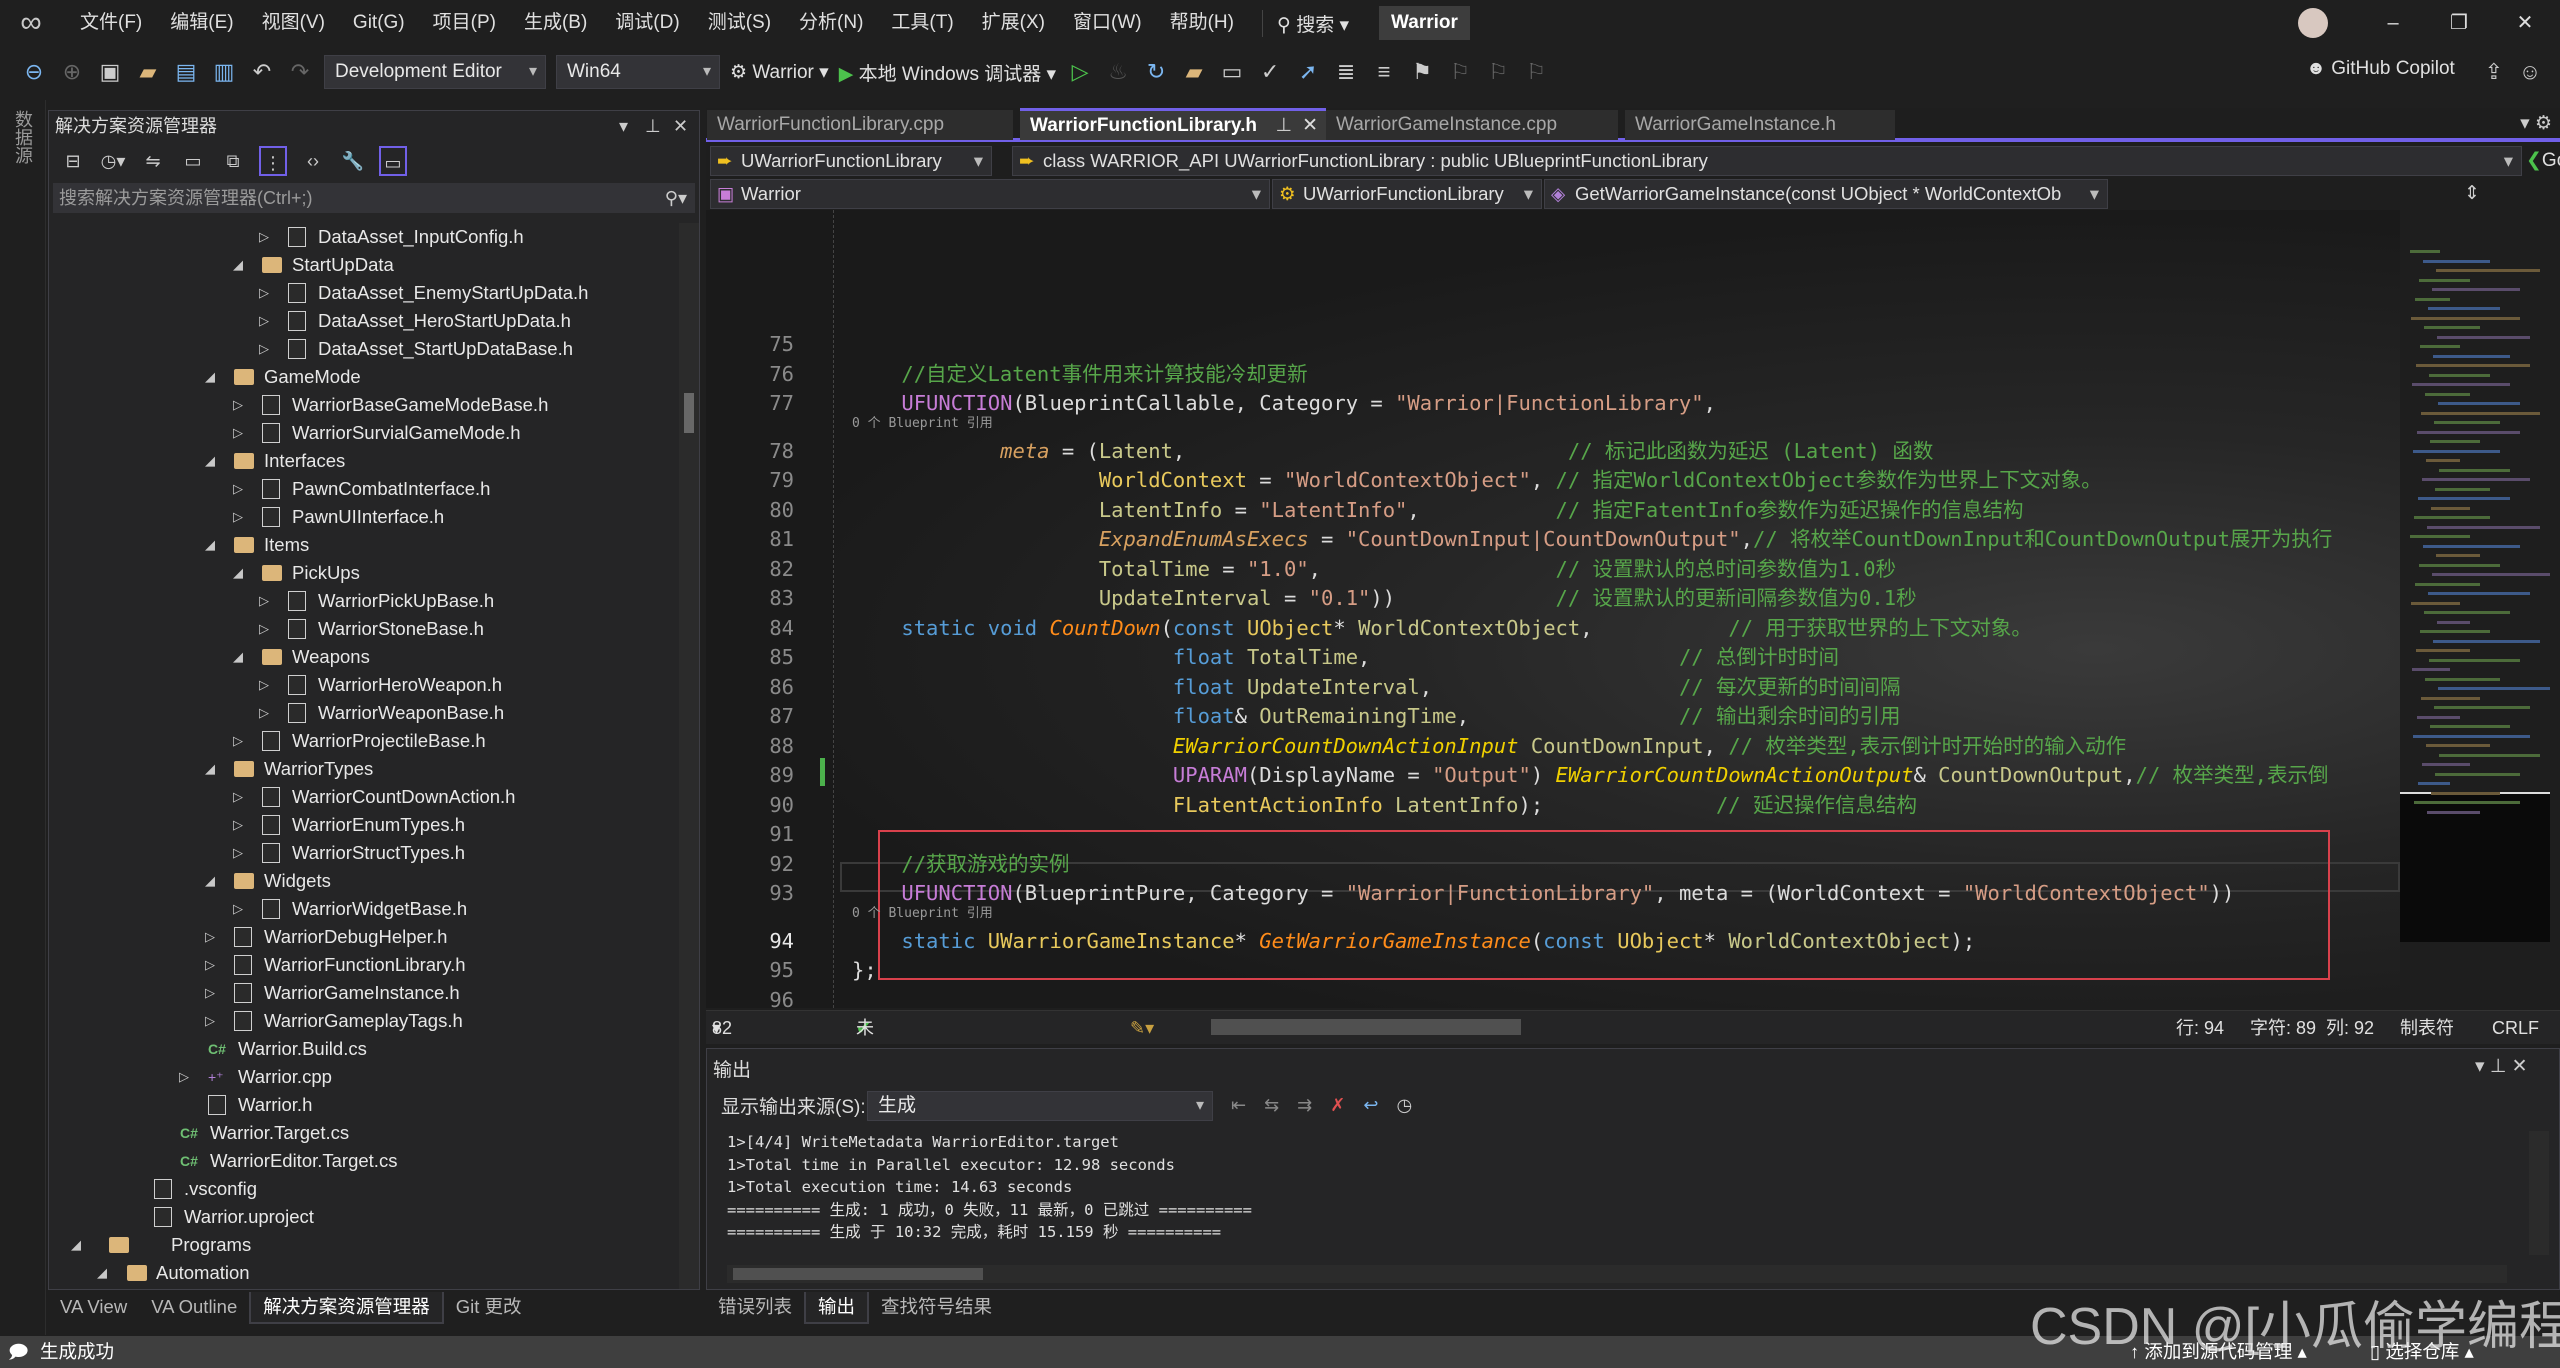  I want to click on menu-item: 测试(S), so click(739, 23).